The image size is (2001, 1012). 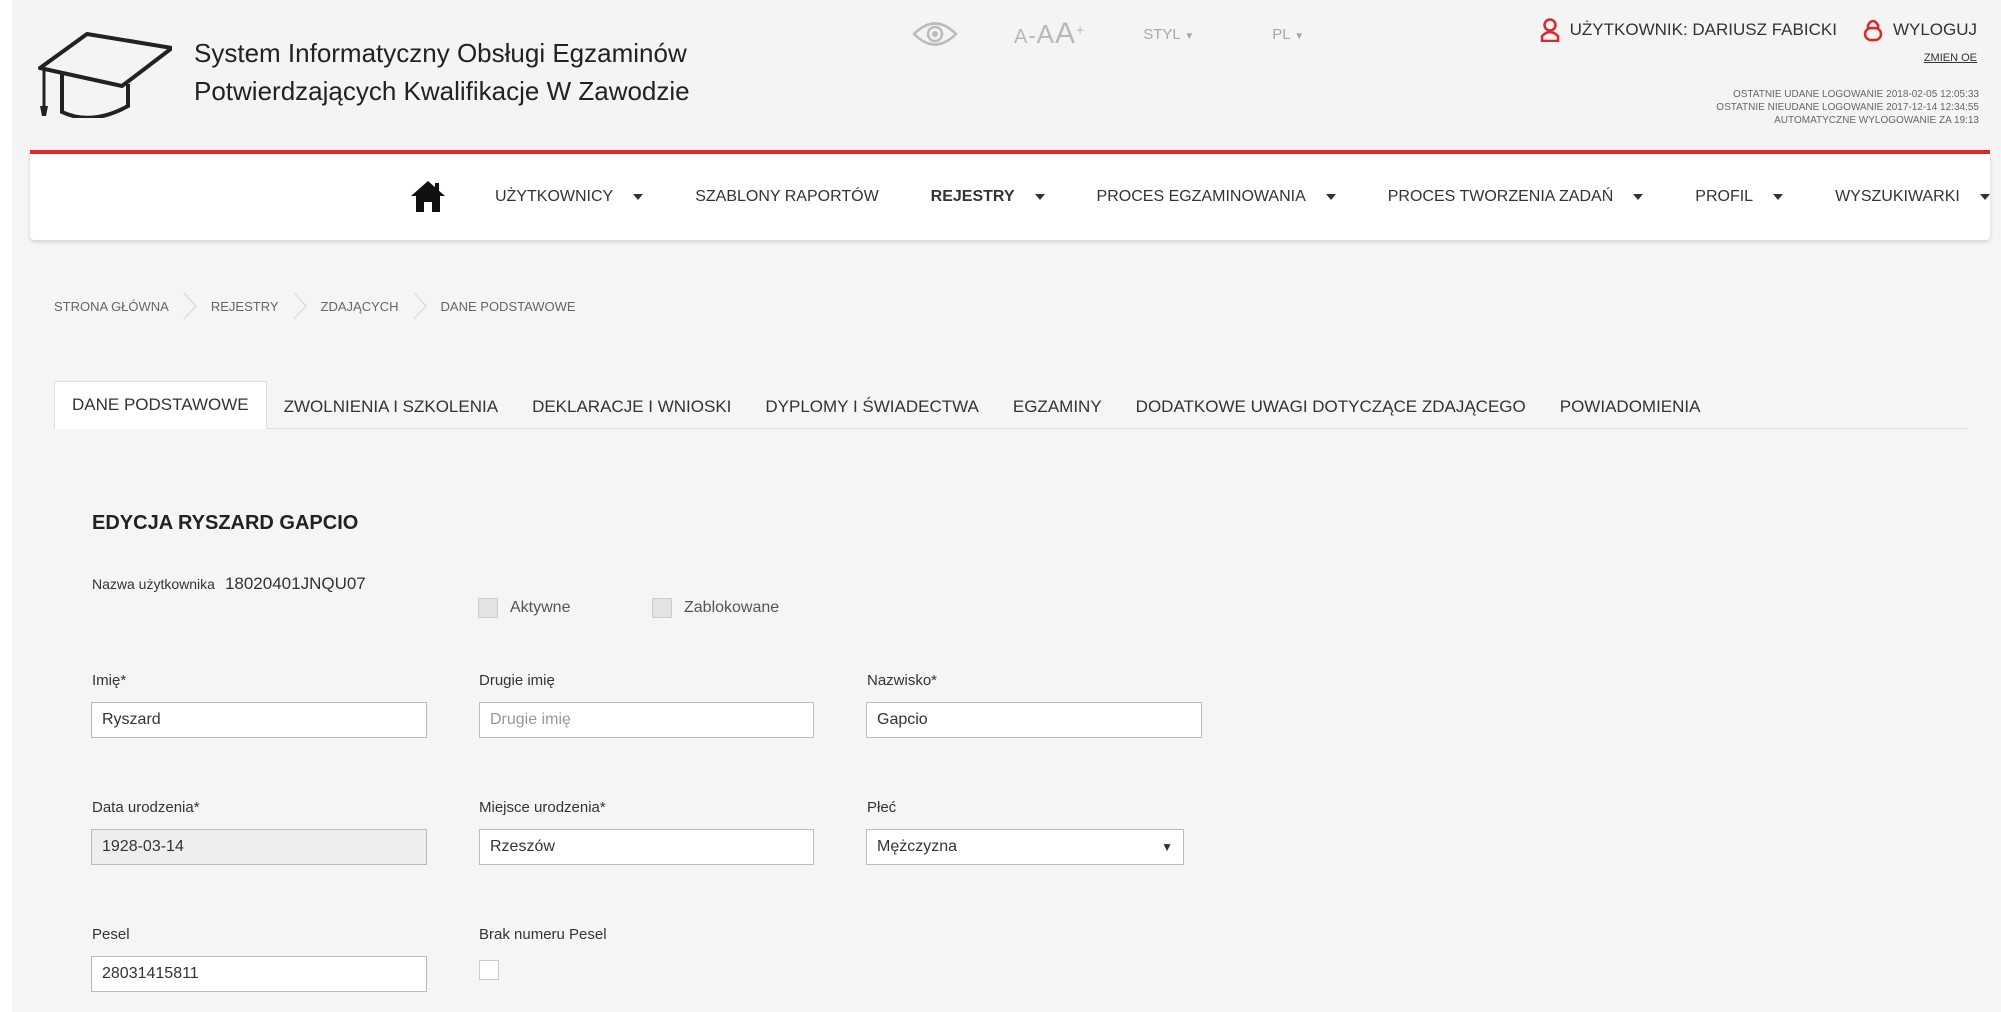 What do you see at coordinates (1025, 847) in the screenshot?
I see `gender-select: Mężczyzna ▼` at bounding box center [1025, 847].